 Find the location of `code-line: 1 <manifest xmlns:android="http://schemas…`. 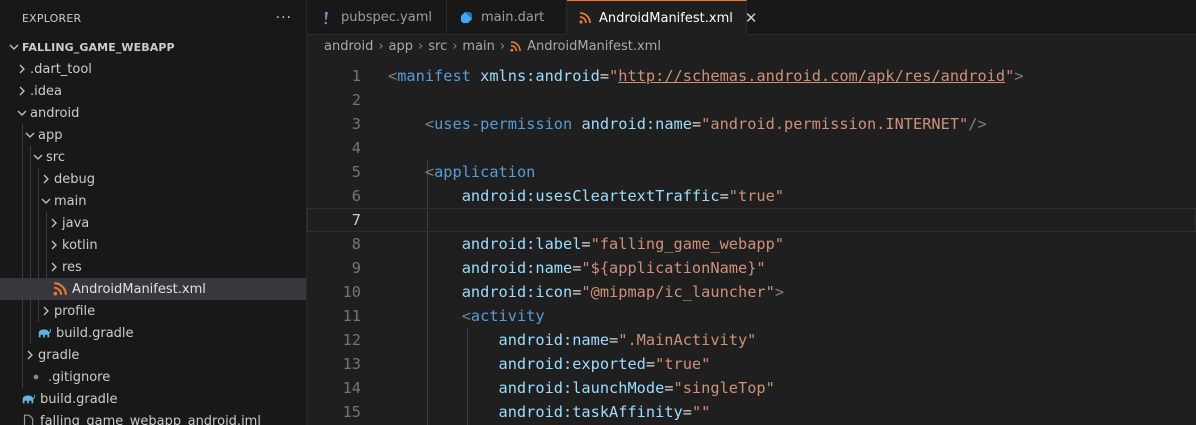

code-line: 1 <manifest xmlns:android="http://schemas… is located at coordinates (751, 76).